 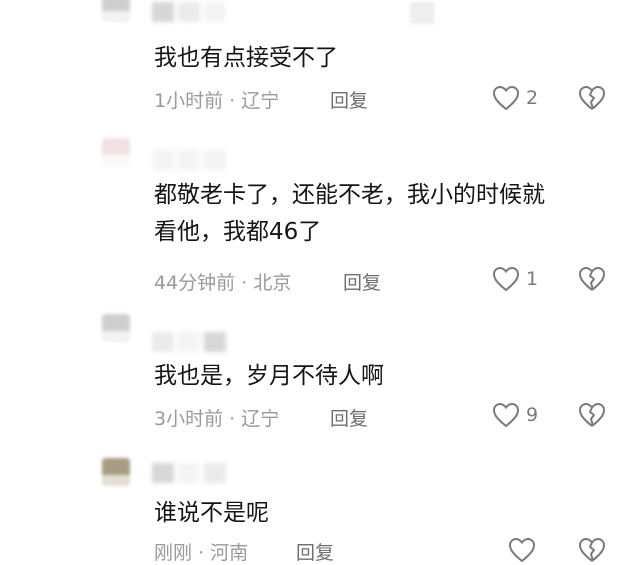 I want to click on blurred-element, so click(x=422, y=13).